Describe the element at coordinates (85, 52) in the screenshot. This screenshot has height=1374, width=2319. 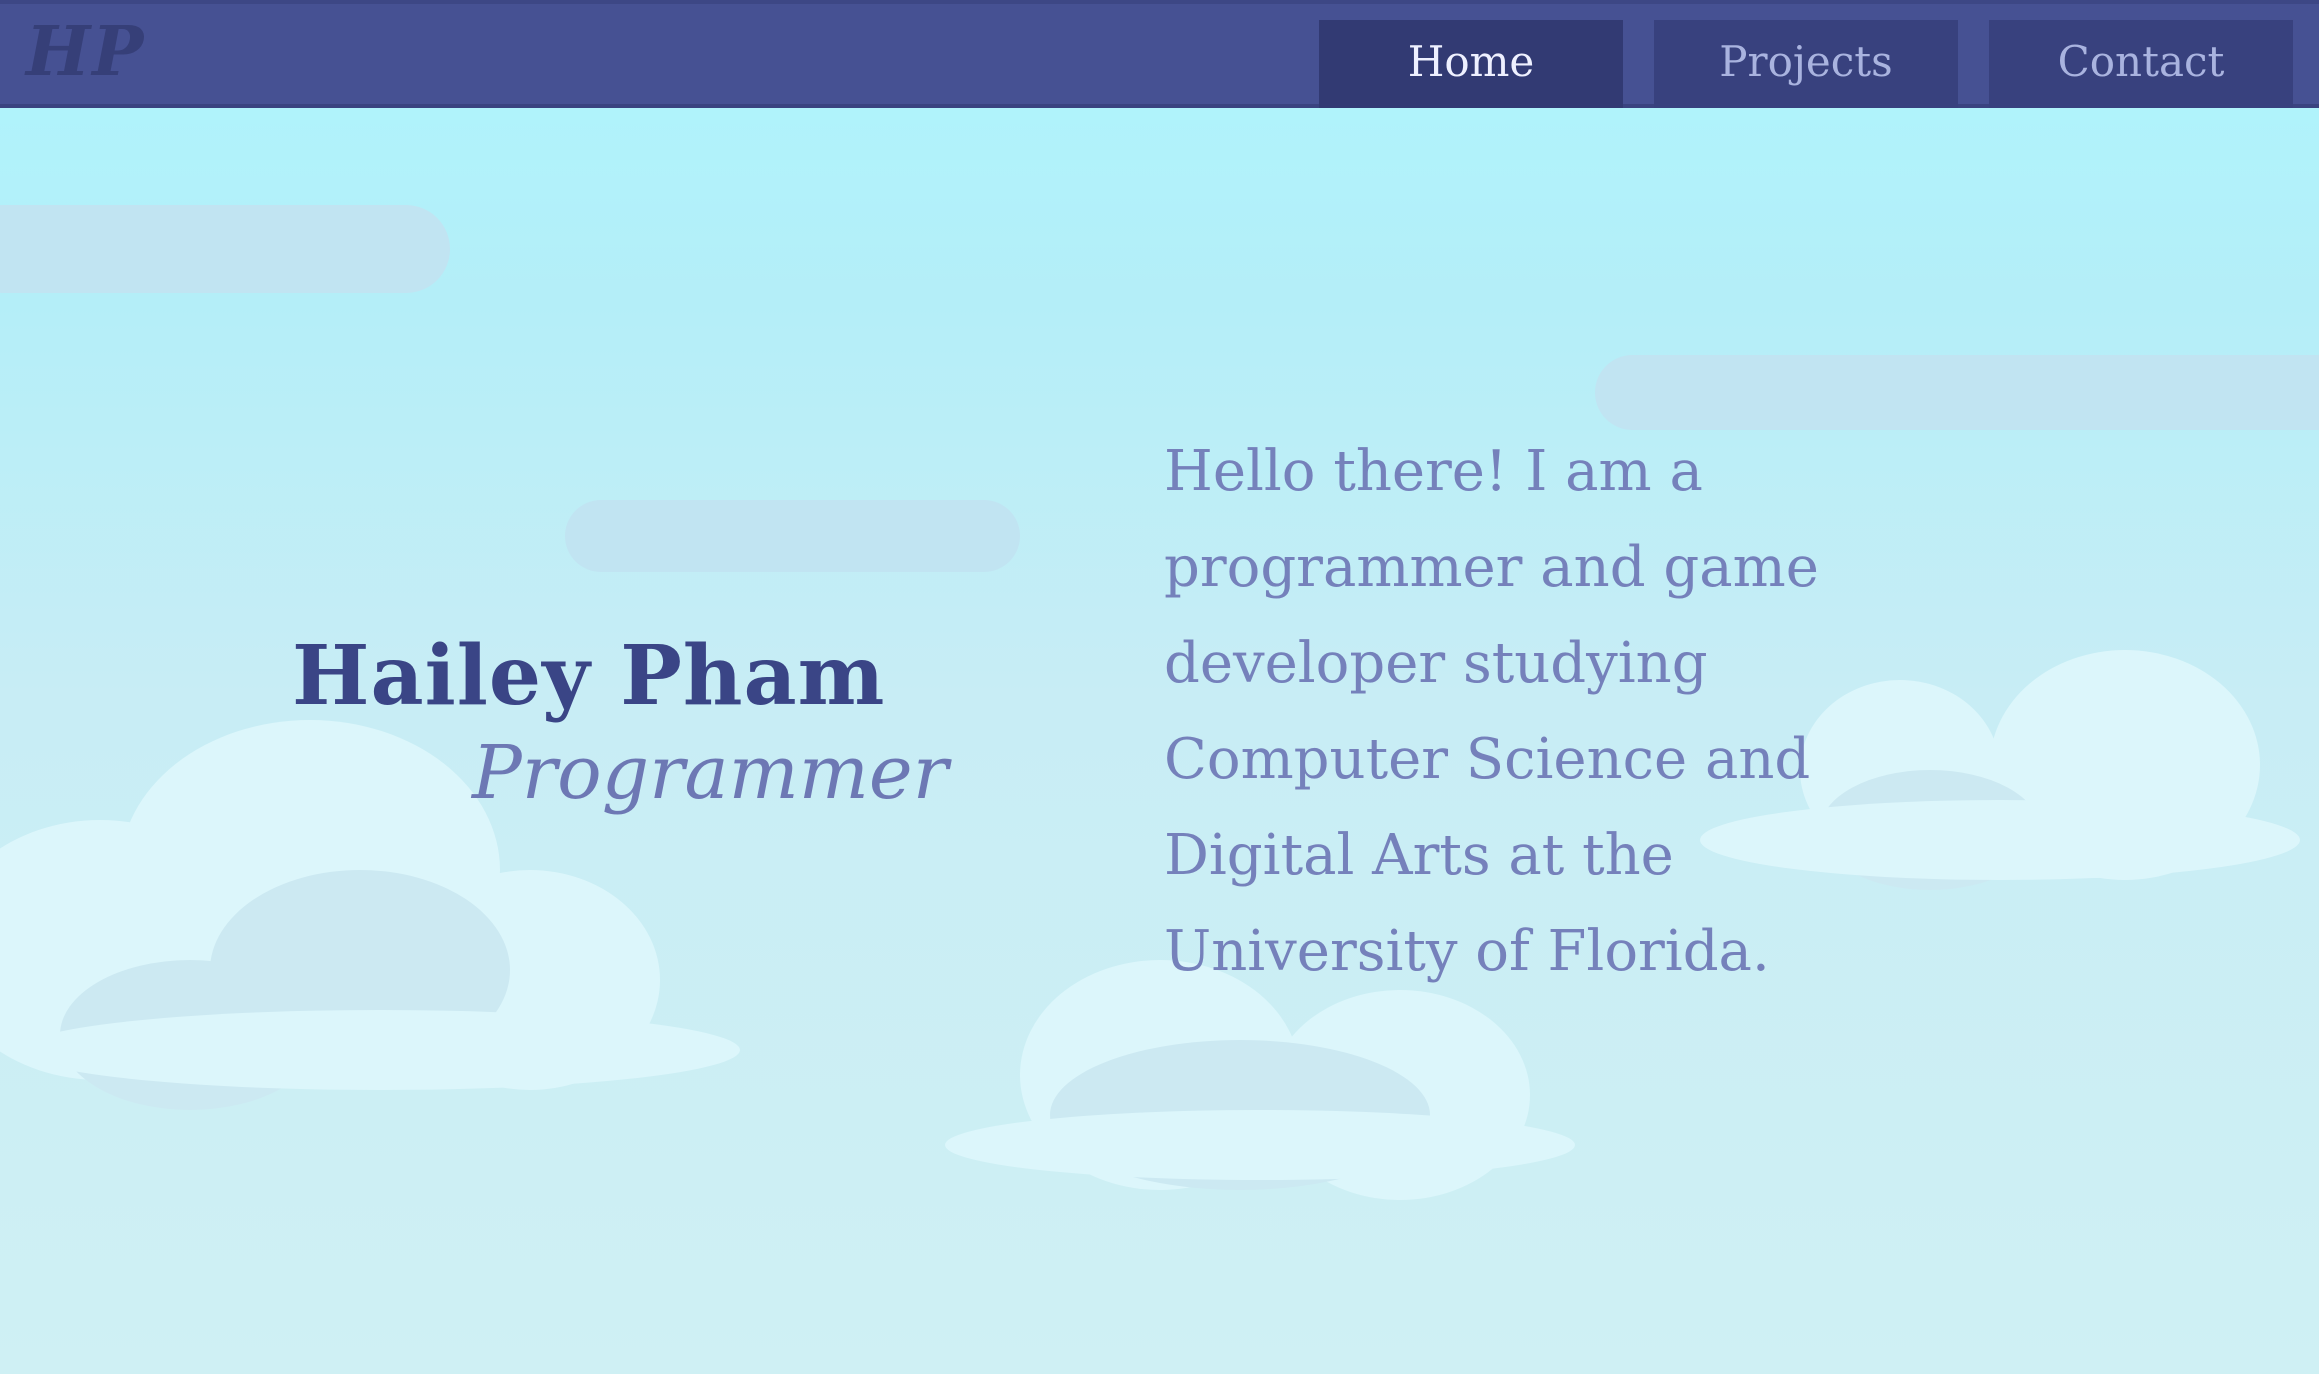
I see `logo: HP` at that location.